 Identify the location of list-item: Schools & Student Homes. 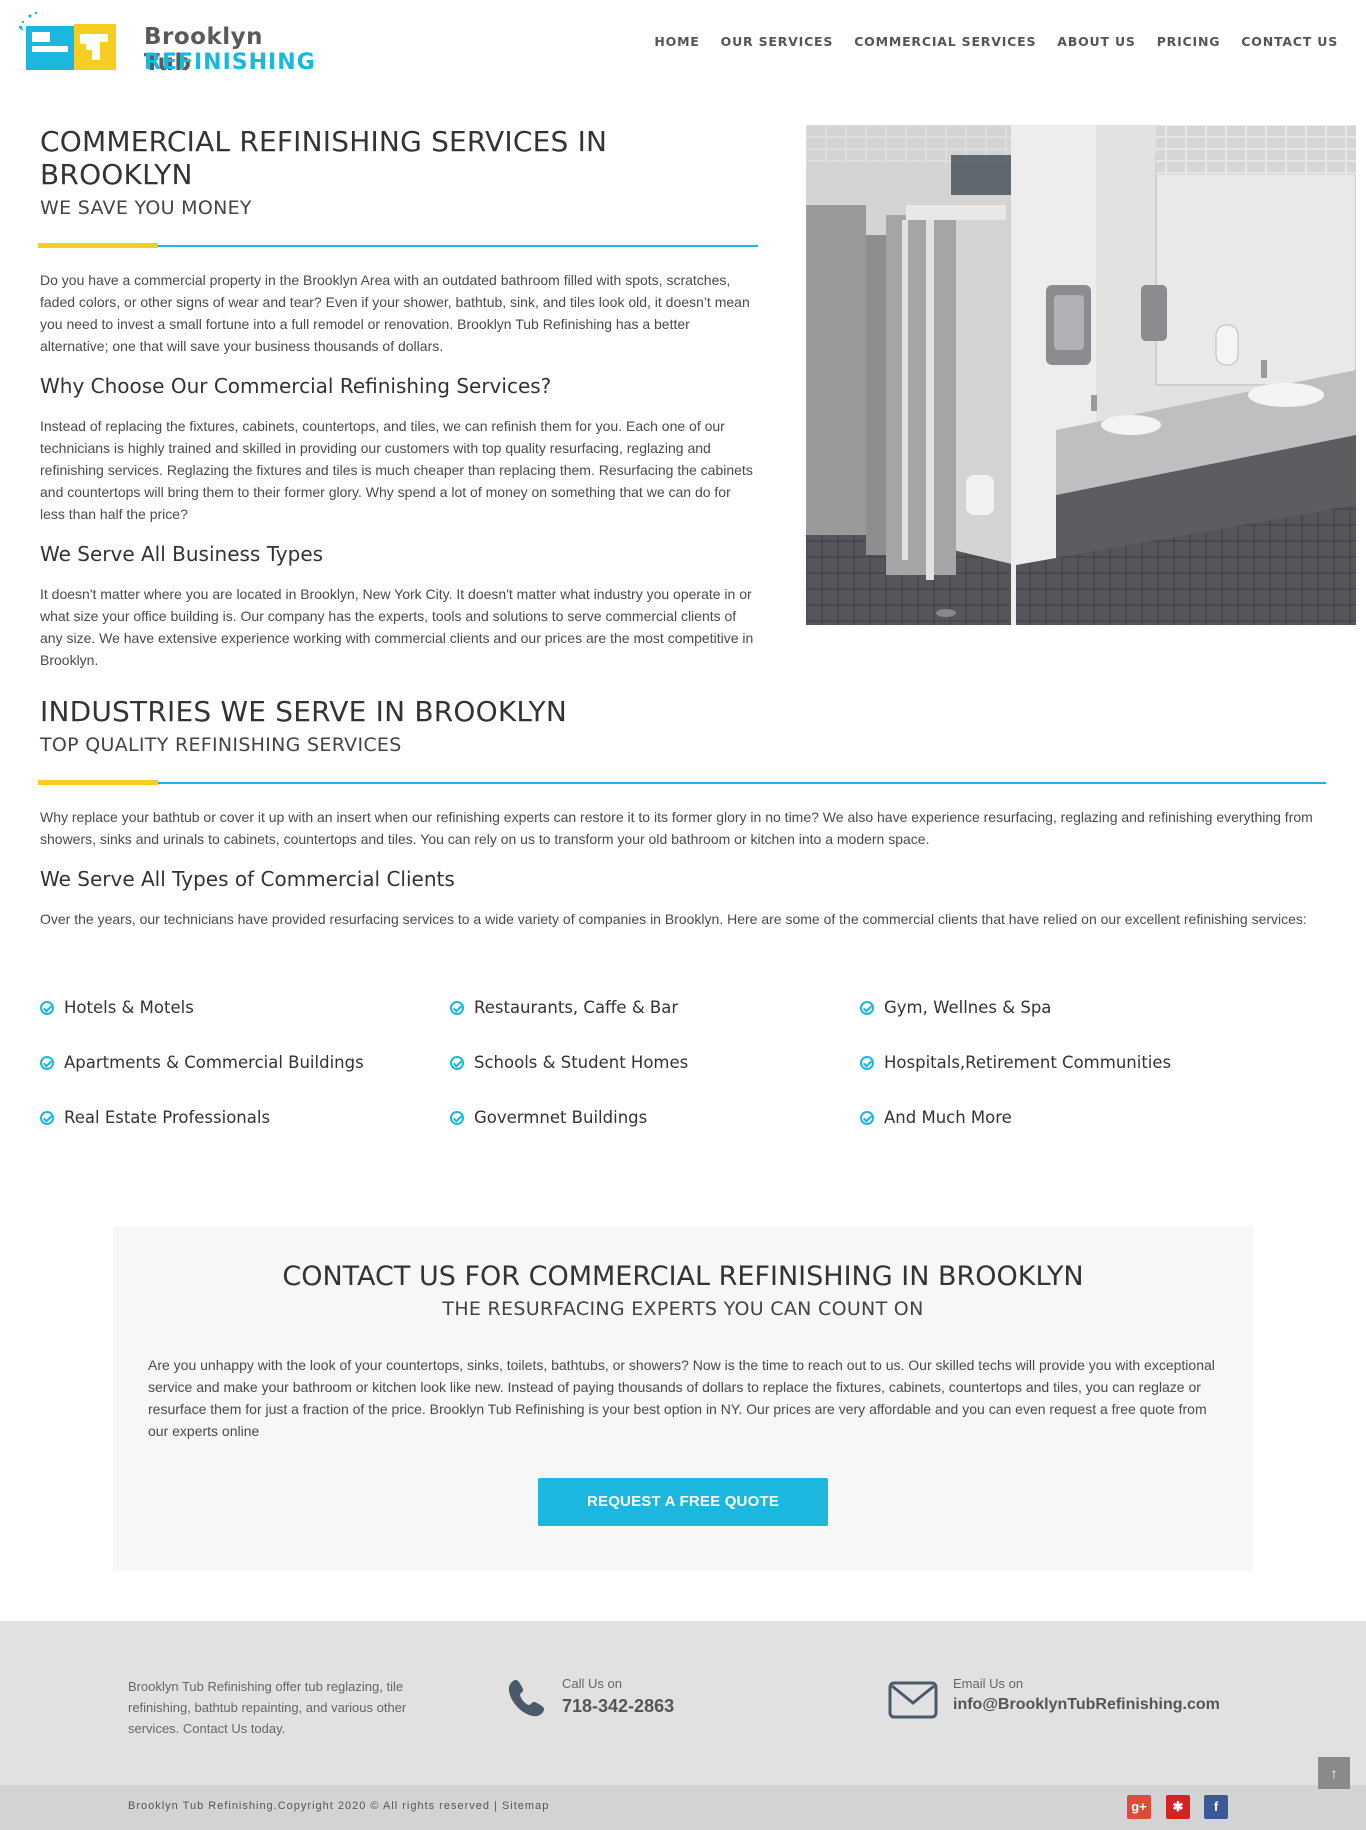
(569, 1062).